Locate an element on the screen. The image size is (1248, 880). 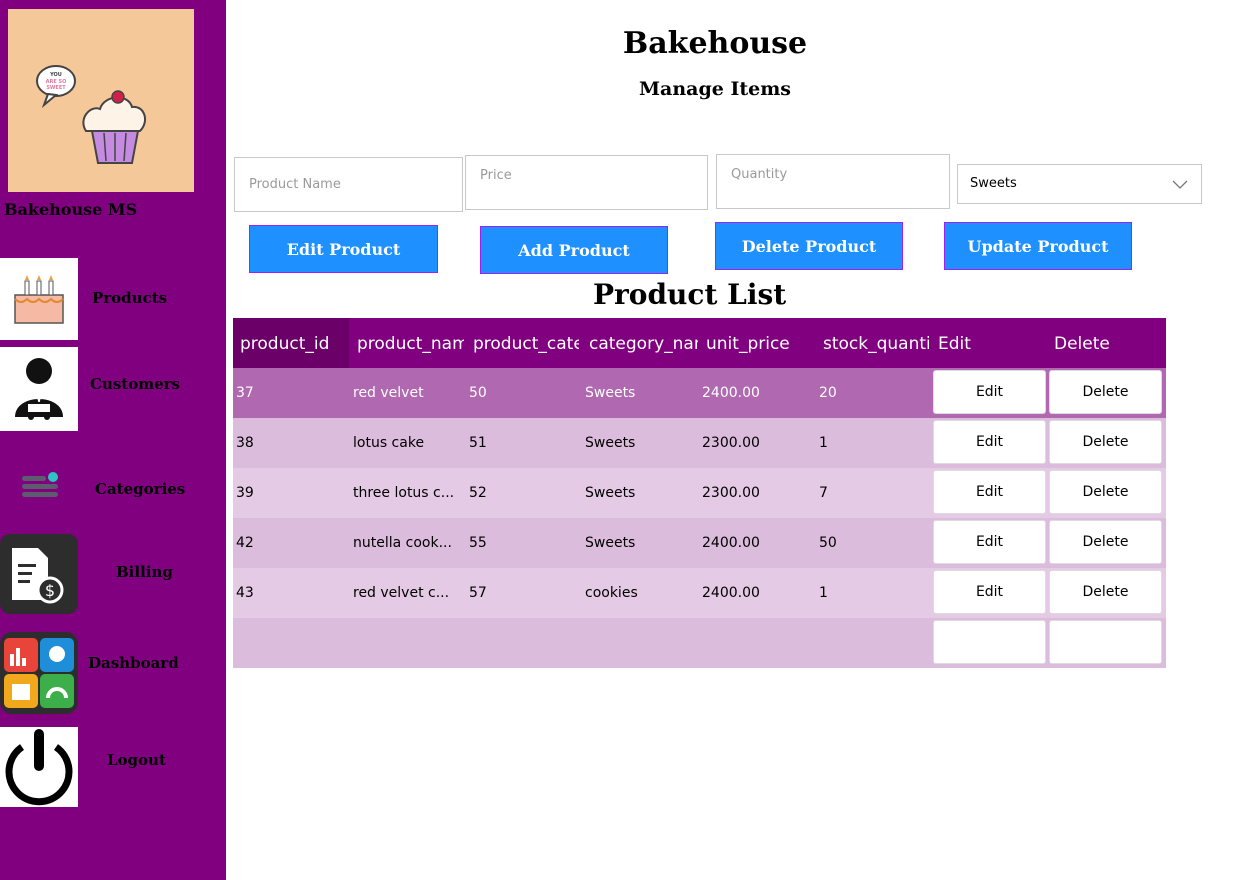
customers-nav-label: Customers is located at coordinates (135, 384).